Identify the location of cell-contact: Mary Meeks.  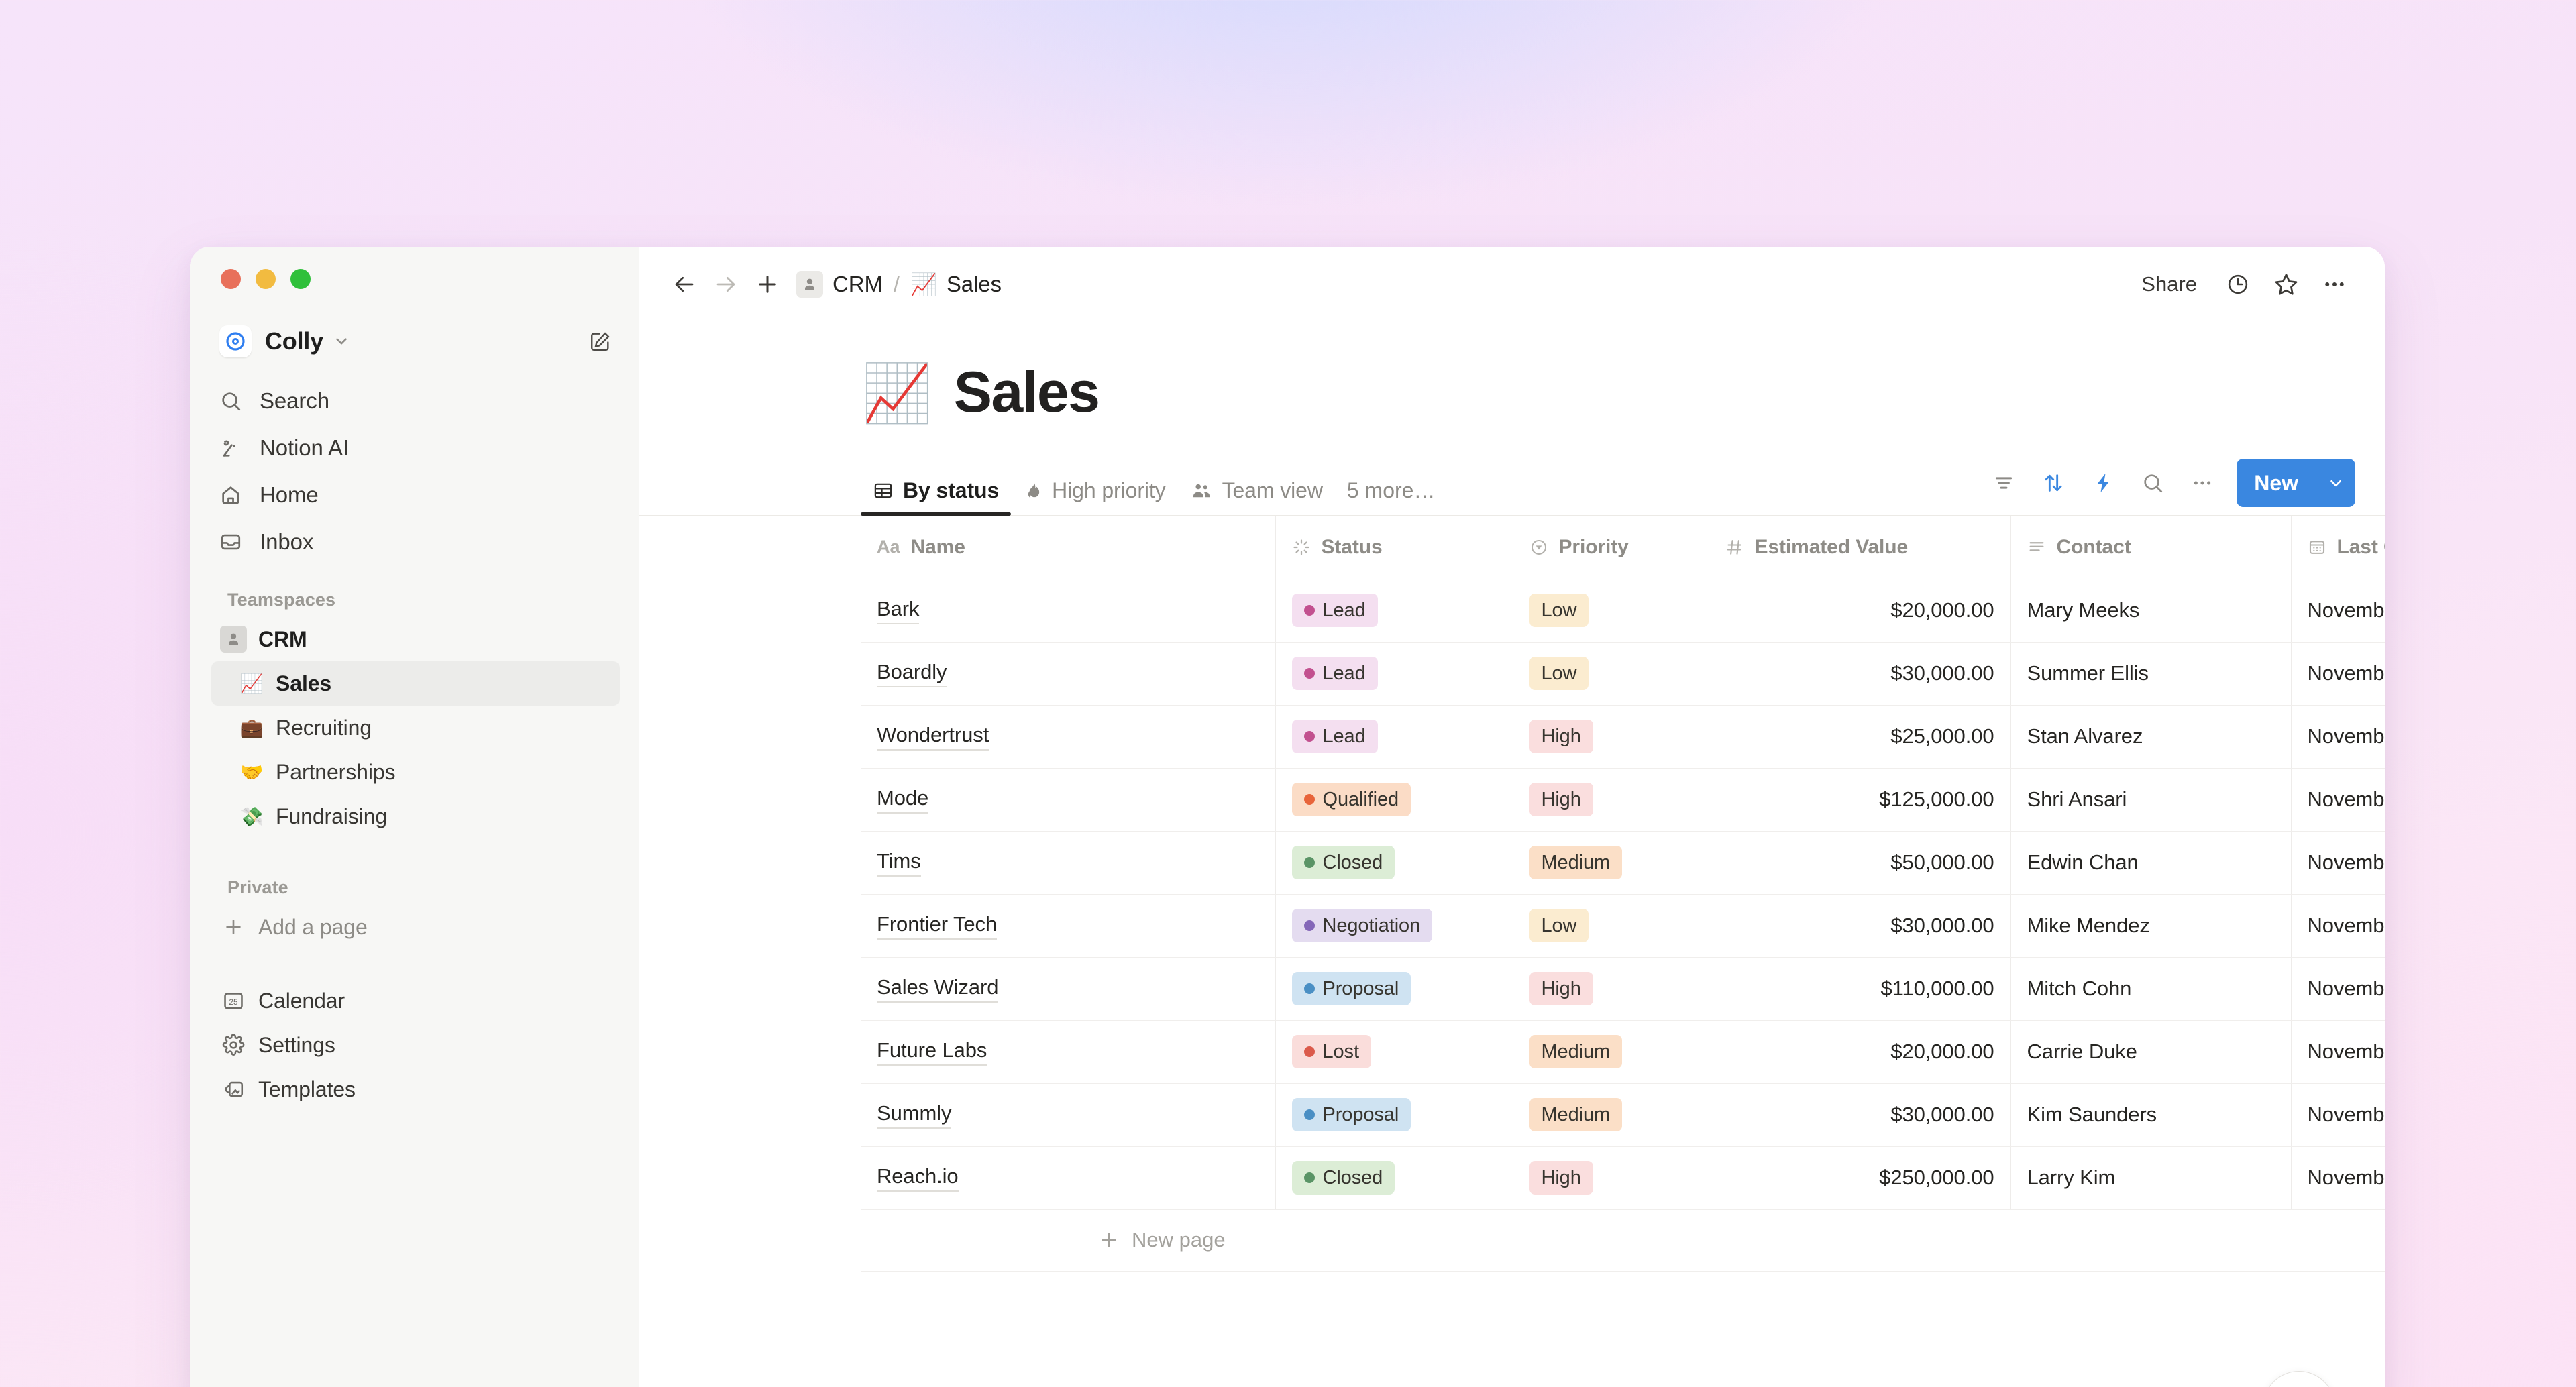
(2151, 611).